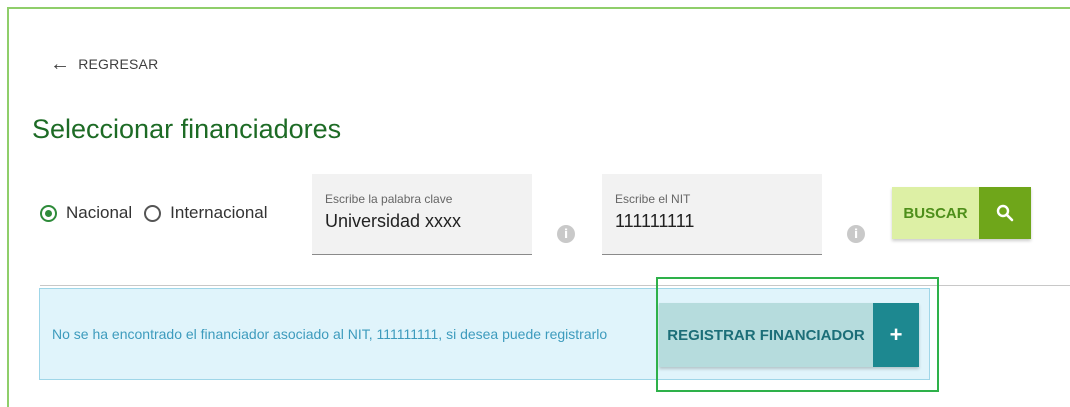  I want to click on back-label: REGRESAR, so click(118, 64).